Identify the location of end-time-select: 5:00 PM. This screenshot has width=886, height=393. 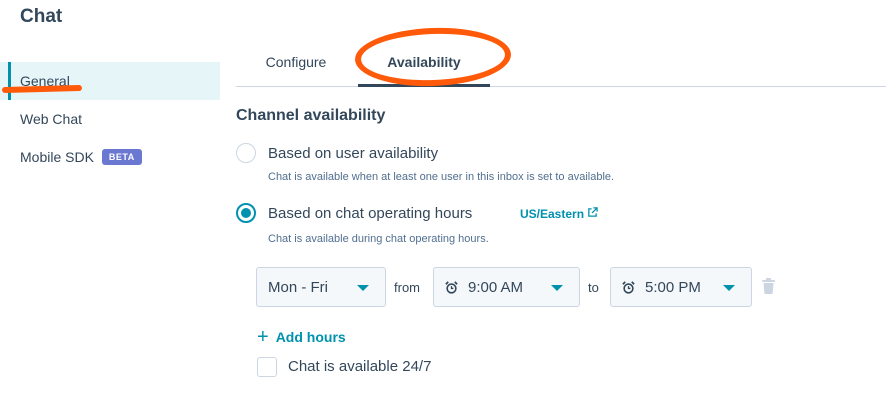
(681, 287).